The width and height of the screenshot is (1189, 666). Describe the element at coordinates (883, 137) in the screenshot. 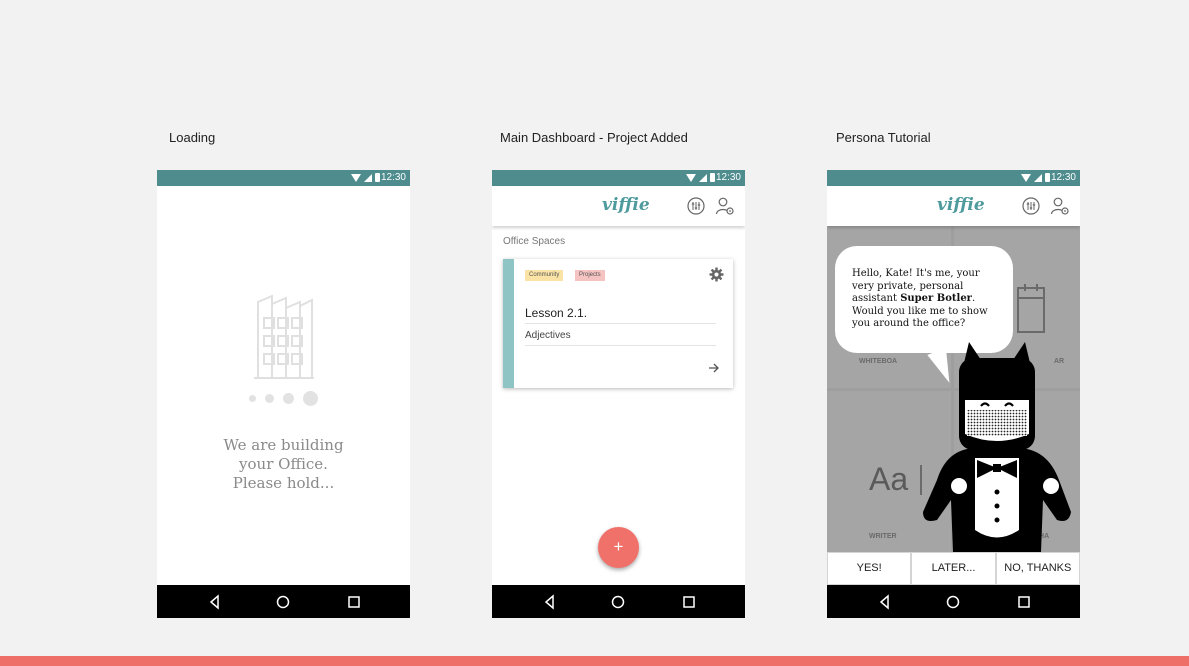

I see `tutorial-screen-title: Persona Tutorial` at that location.